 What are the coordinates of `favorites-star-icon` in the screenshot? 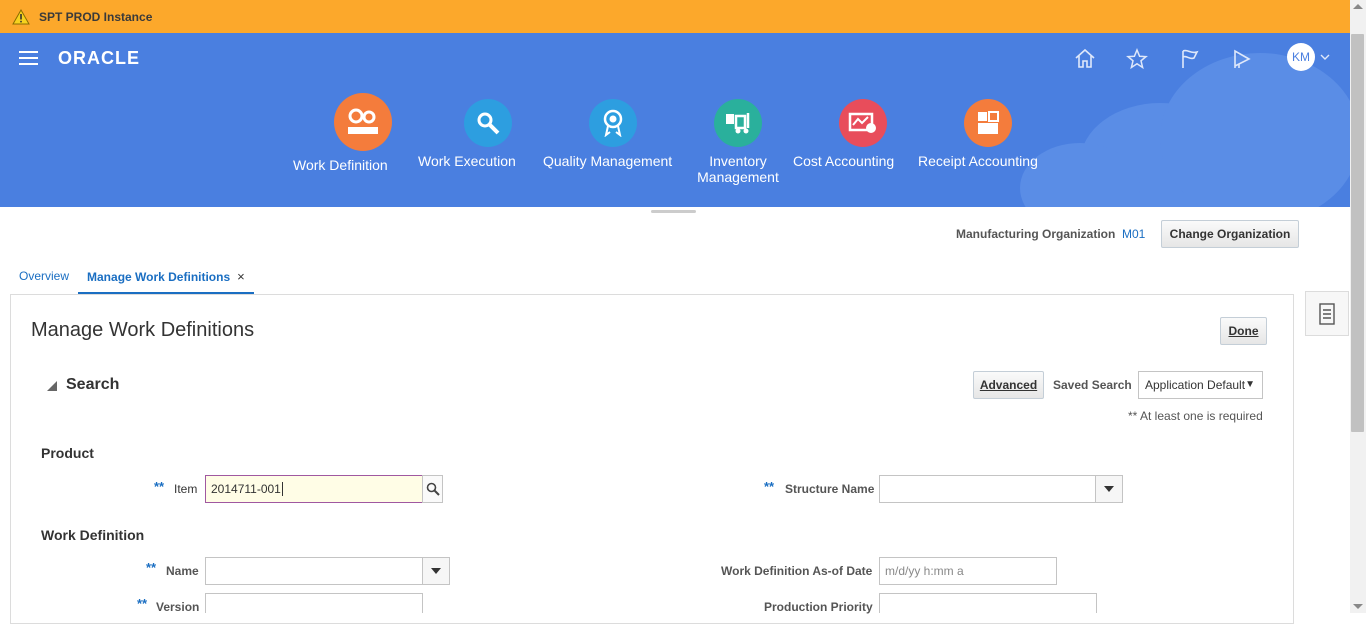 It's located at (1137, 59).